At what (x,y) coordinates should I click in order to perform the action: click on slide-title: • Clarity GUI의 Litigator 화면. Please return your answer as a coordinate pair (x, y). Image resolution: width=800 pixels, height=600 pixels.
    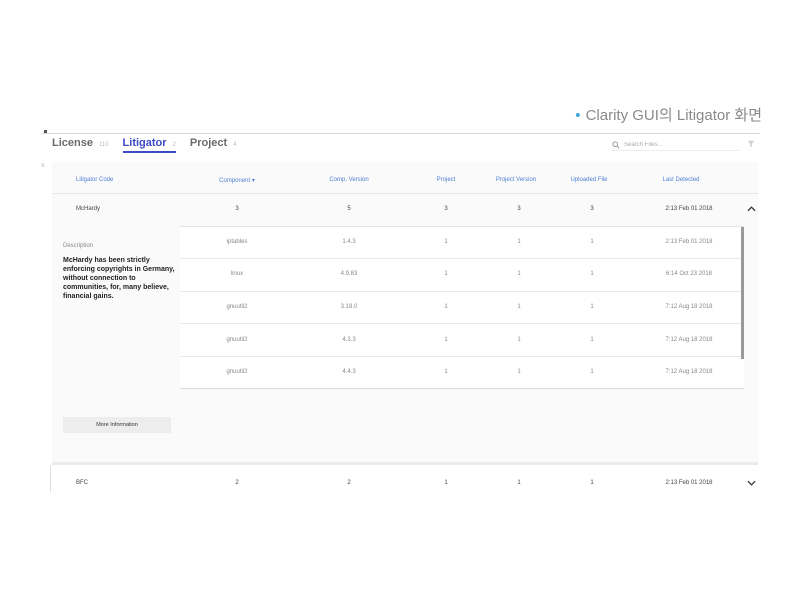
    Looking at the image, I should click on (668, 114).